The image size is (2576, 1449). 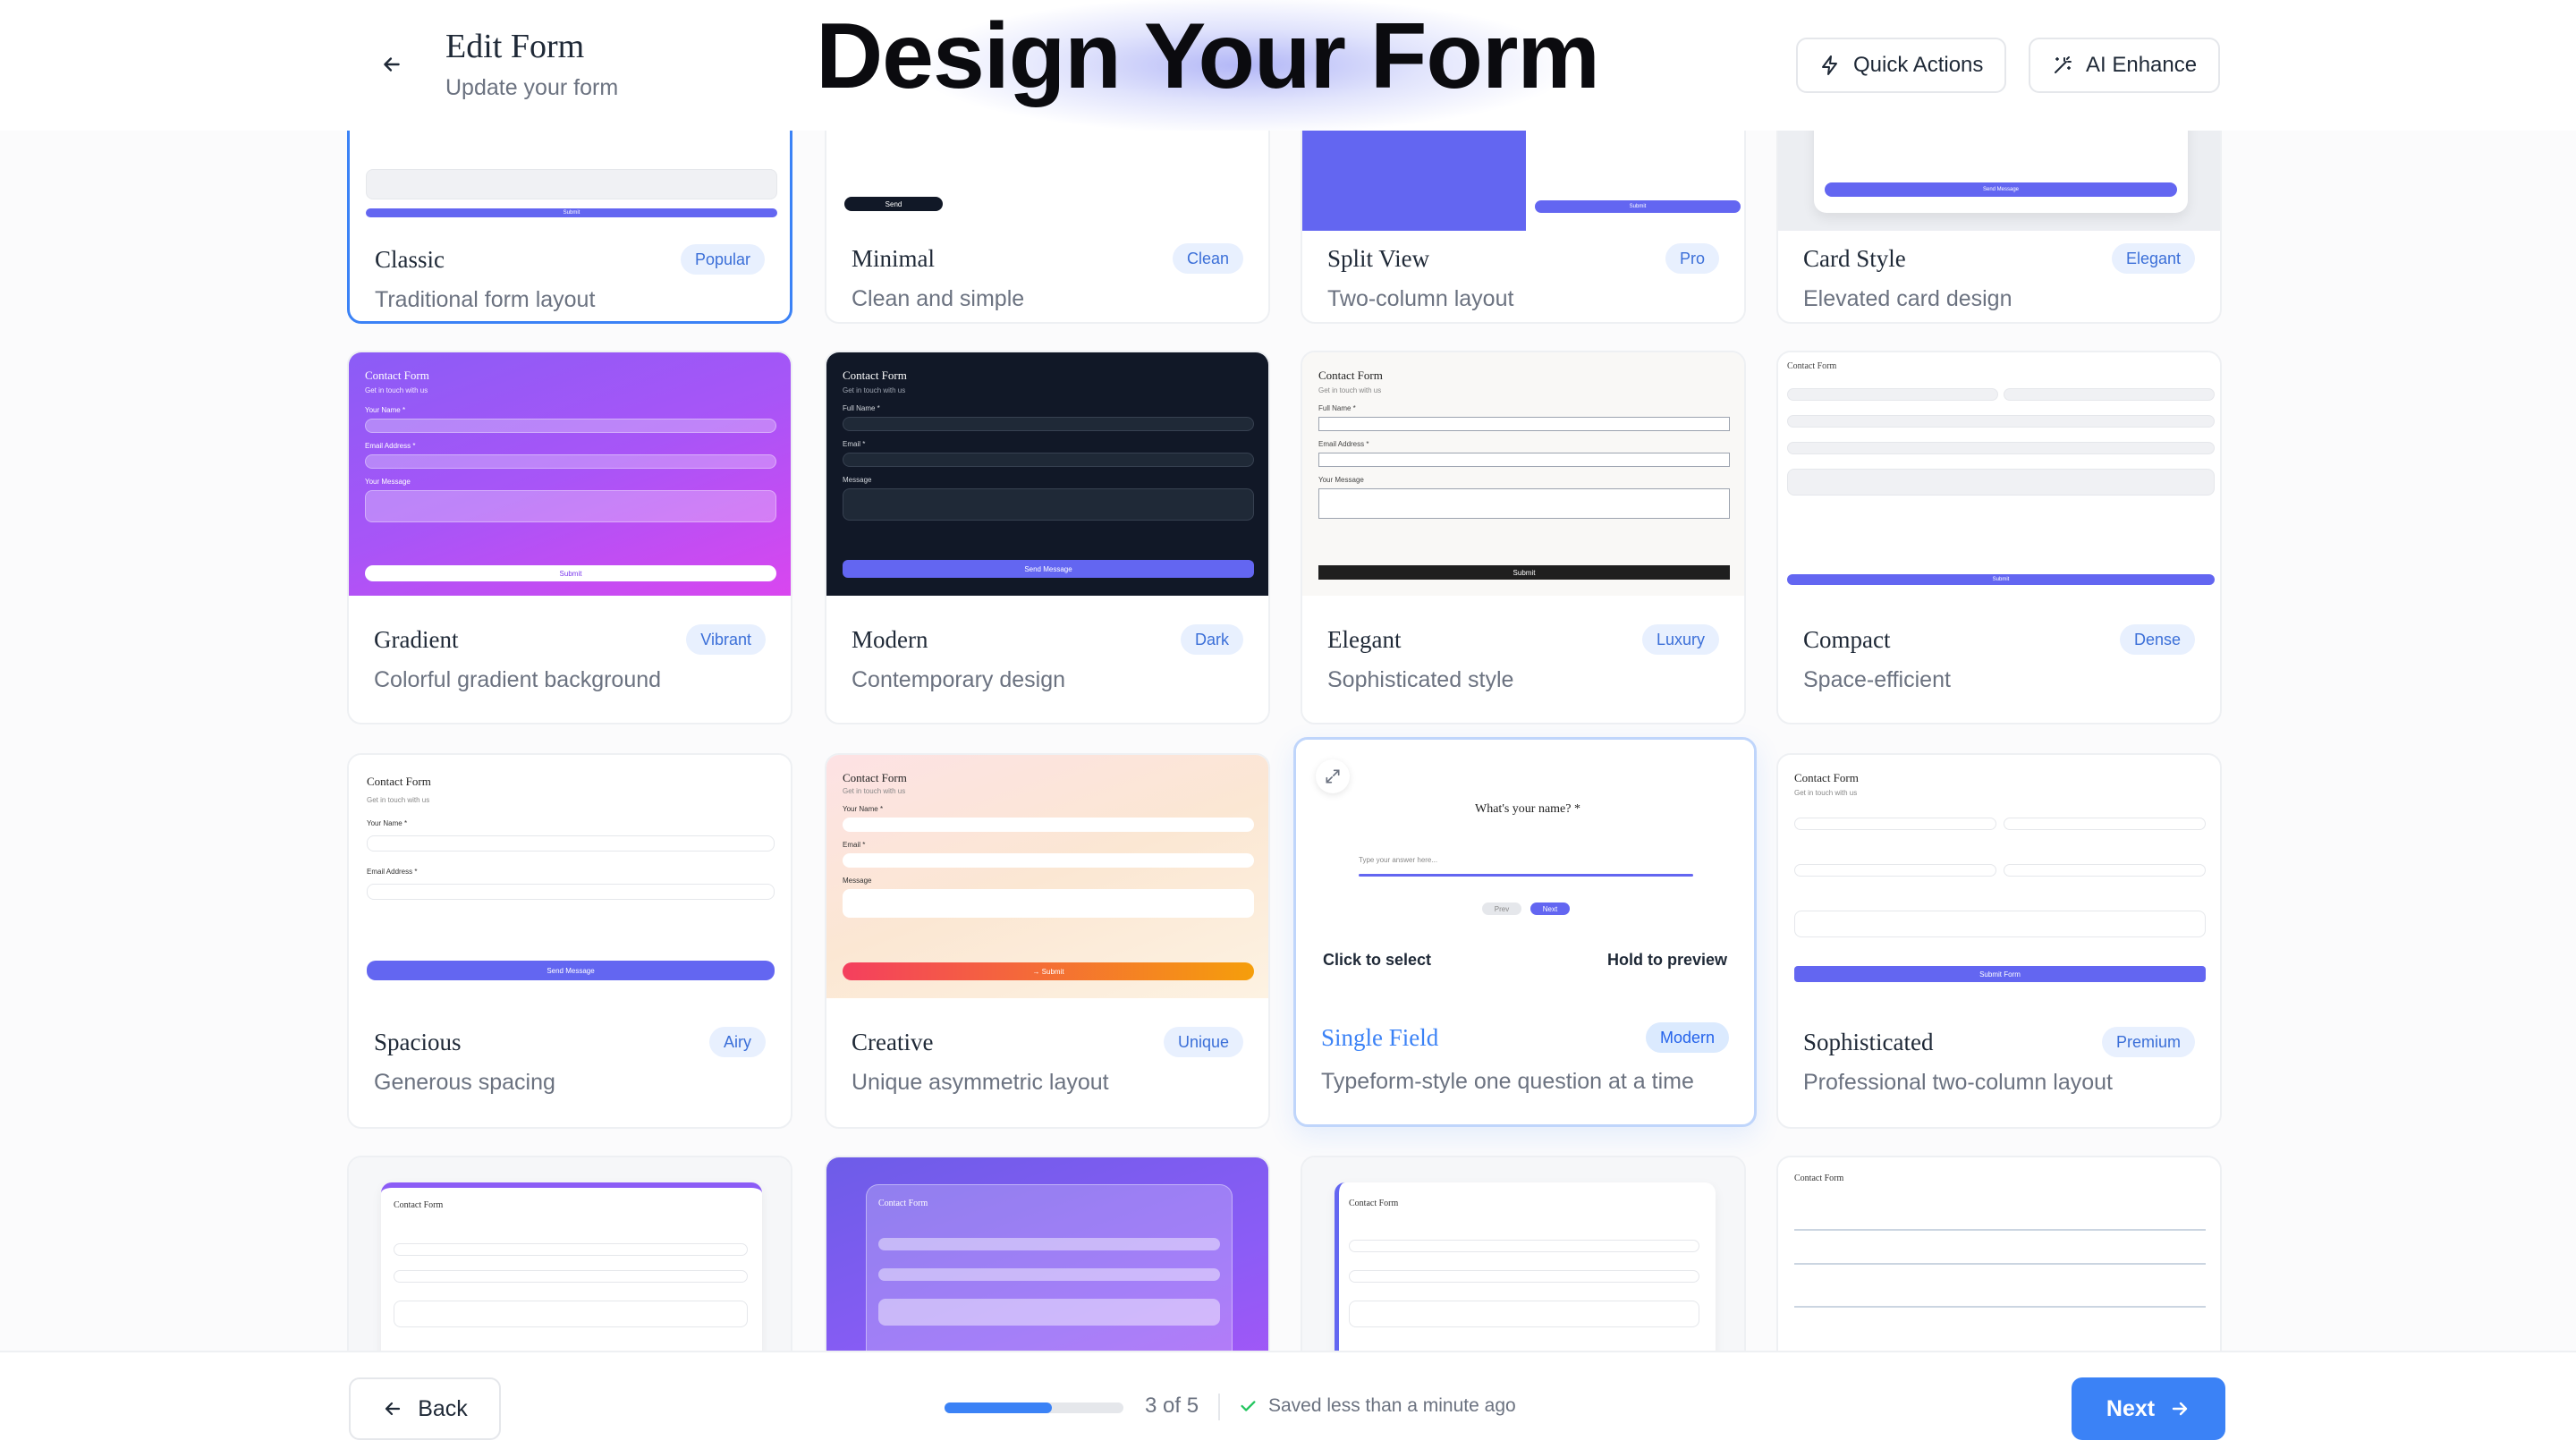 I want to click on template-name: Spacious, so click(x=418, y=1042).